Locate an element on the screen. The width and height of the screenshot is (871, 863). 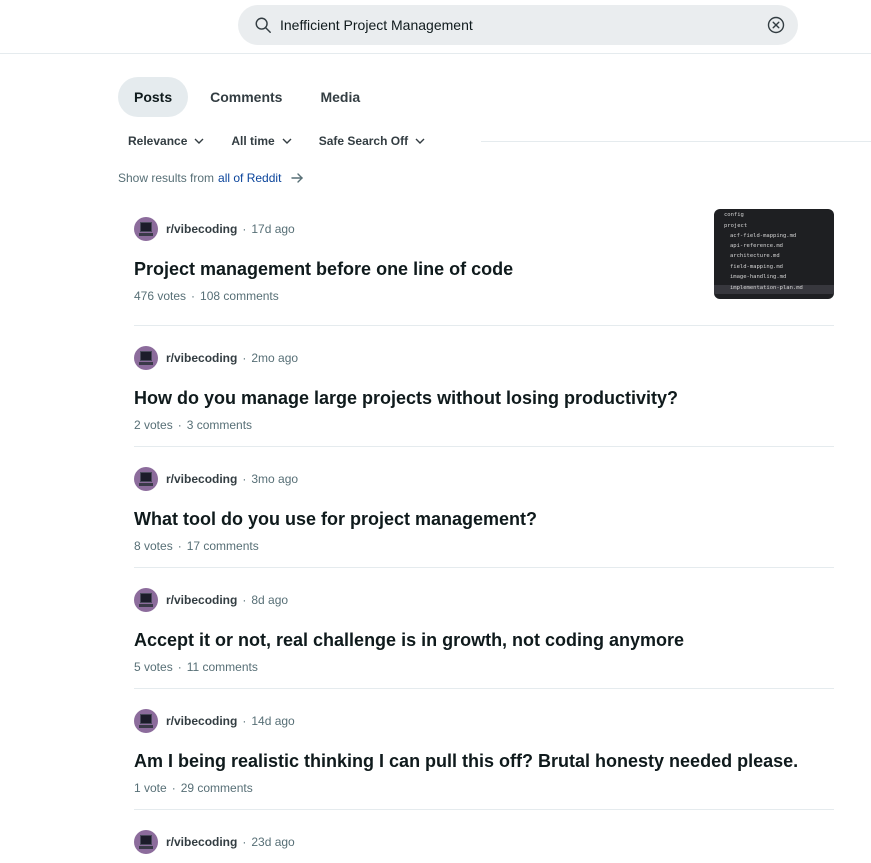
thumbnail-line: project is located at coordinates (736, 226).